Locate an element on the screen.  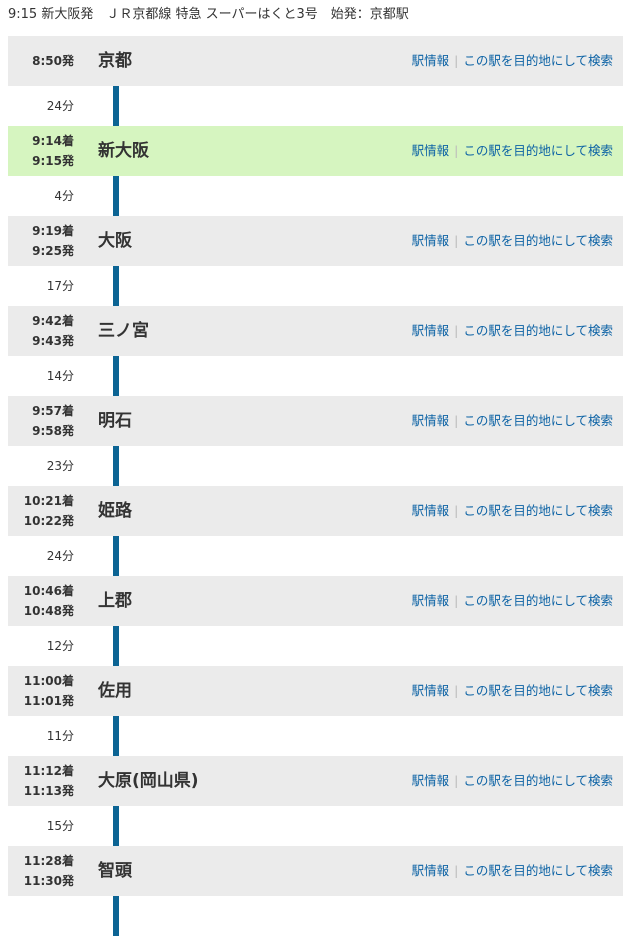
station-row: 11:12着 11:13発 大原(岡山県) 駅情報 | この駅を目的地にして検索 is located at coordinates (315, 781).